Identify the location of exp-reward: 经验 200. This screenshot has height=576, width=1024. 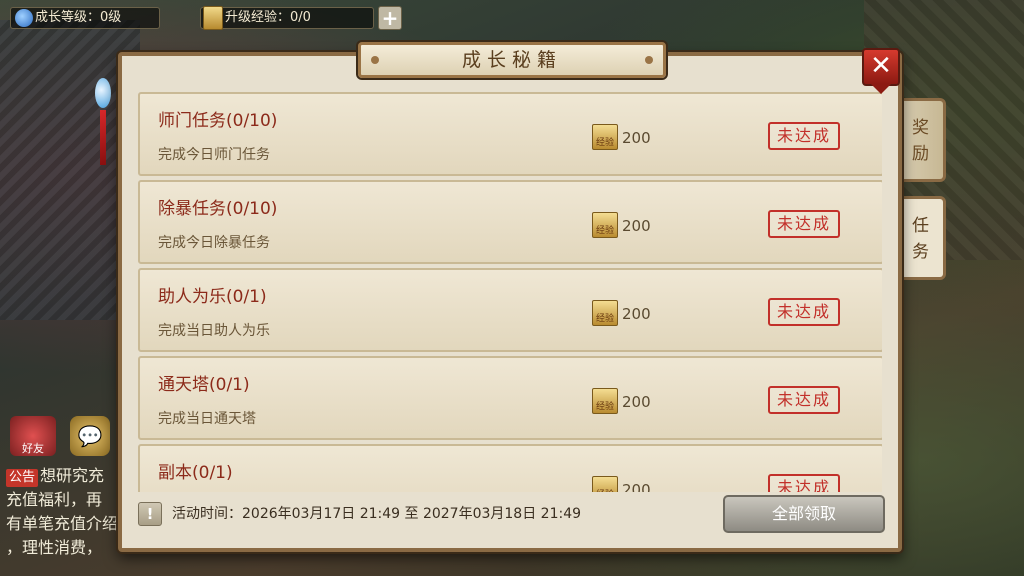
(621, 484).